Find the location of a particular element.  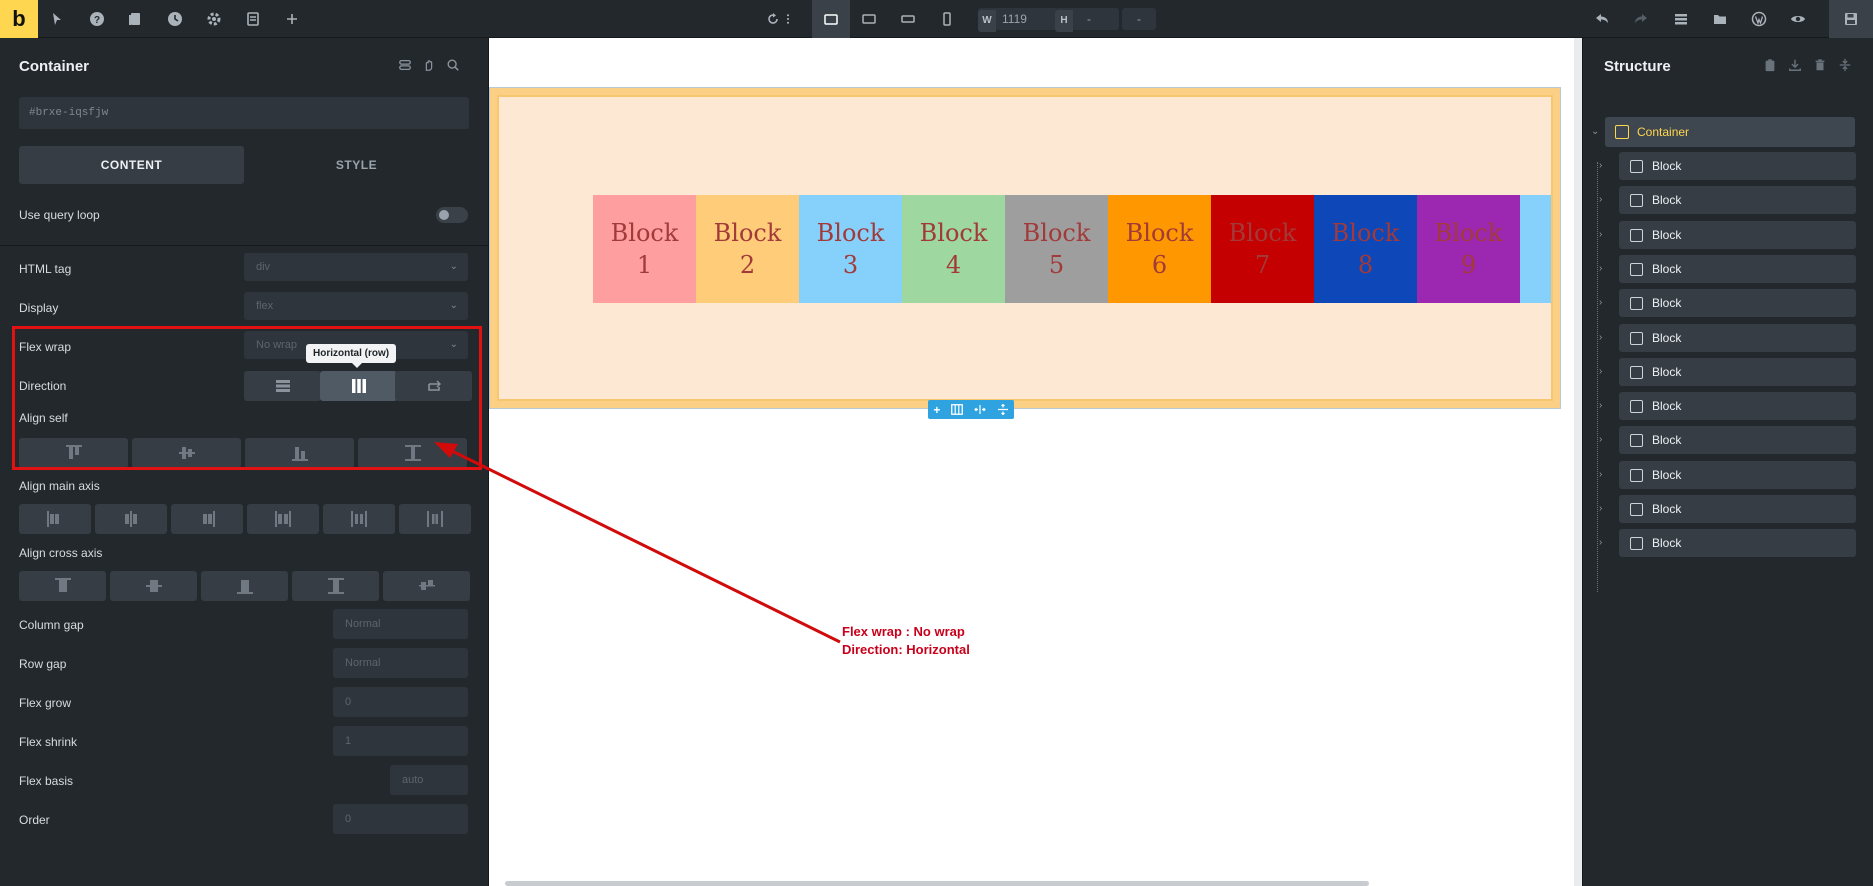

layers-icon is located at coordinates (1681, 19).